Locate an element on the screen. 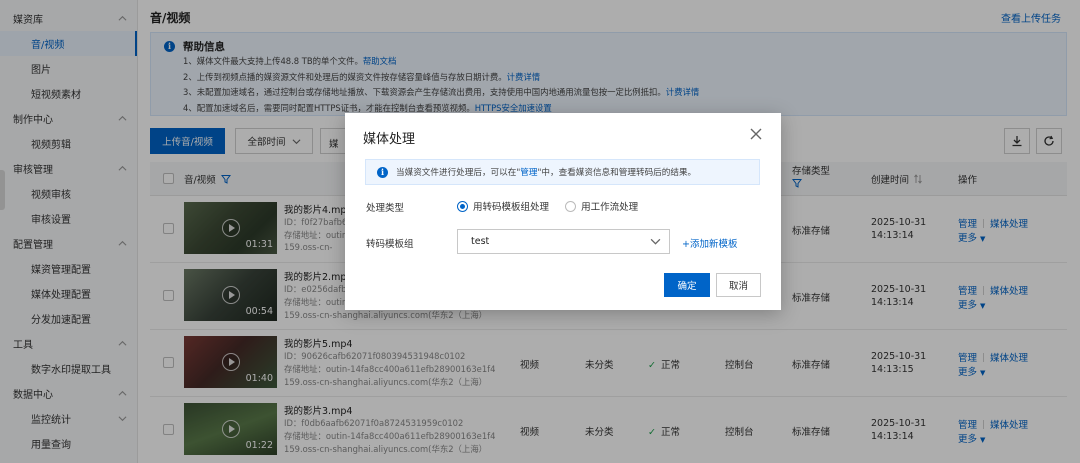  manage-link: 管理 is located at coordinates (528, 172).